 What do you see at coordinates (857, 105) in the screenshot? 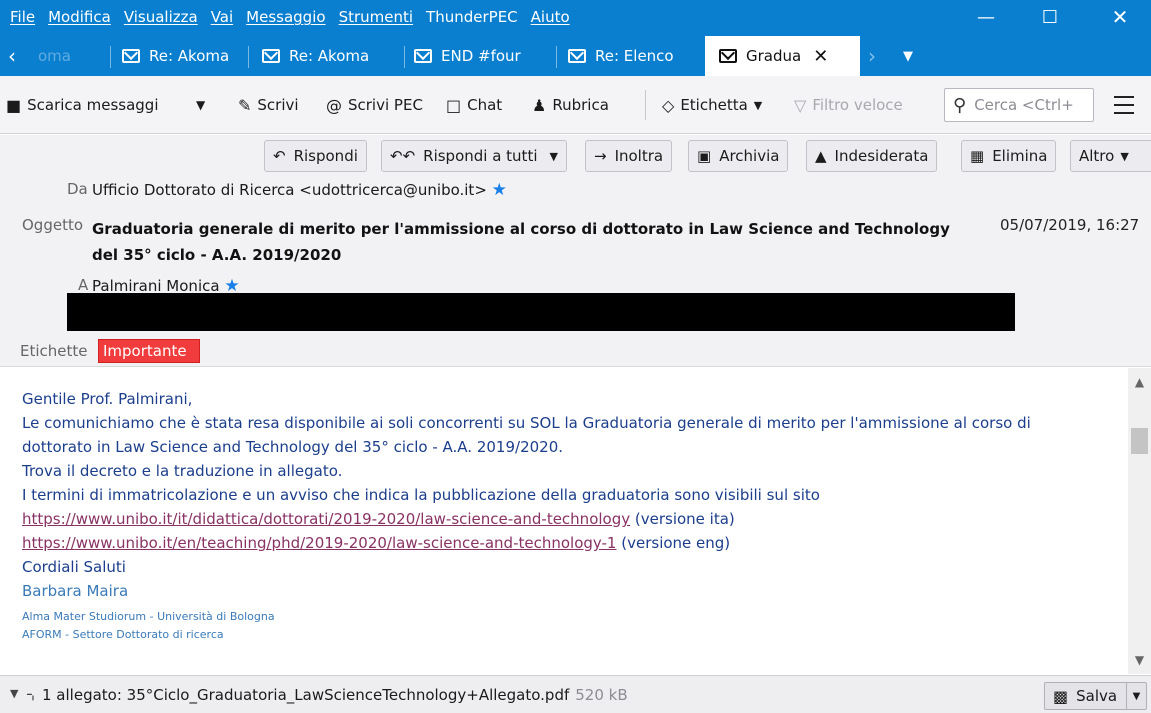
I see `quick-filter-label: Filtro veloce` at bounding box center [857, 105].